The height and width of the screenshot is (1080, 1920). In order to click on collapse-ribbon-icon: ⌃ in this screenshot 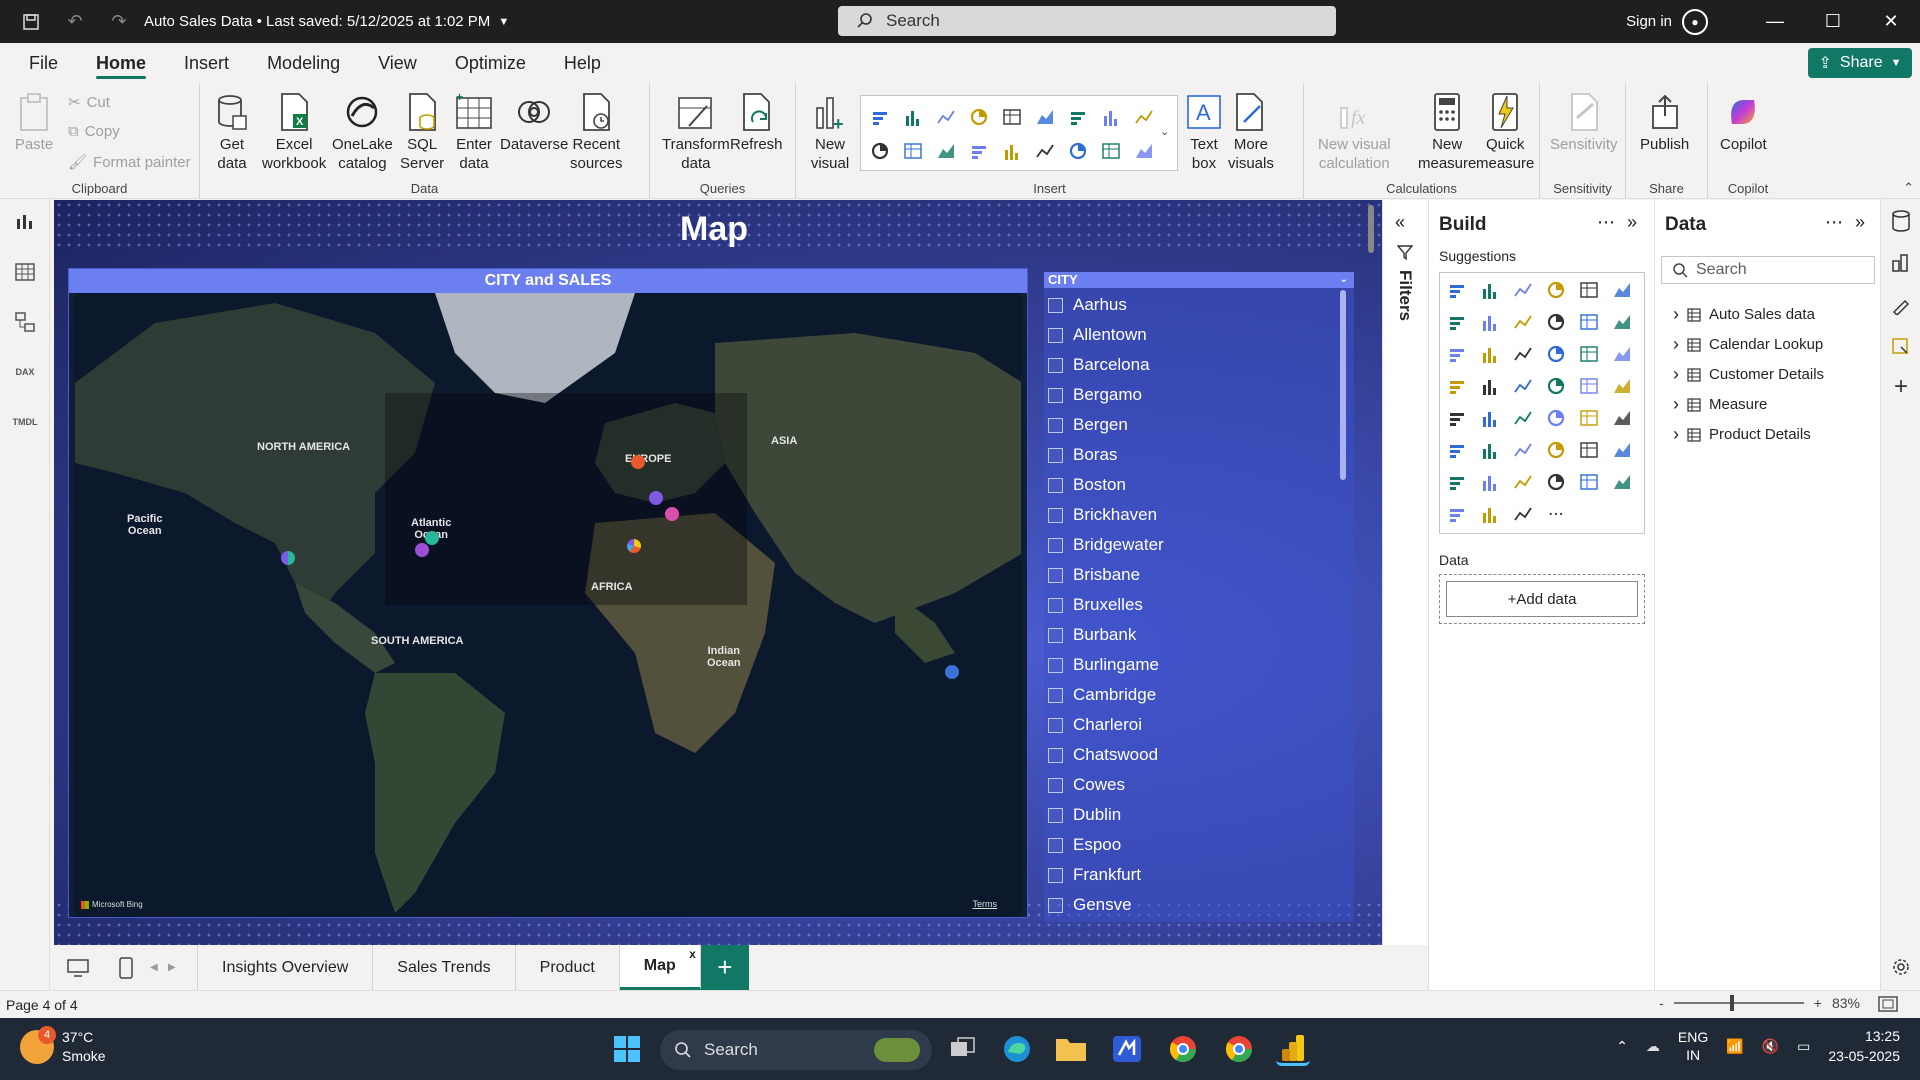, I will do `click(1908, 188)`.